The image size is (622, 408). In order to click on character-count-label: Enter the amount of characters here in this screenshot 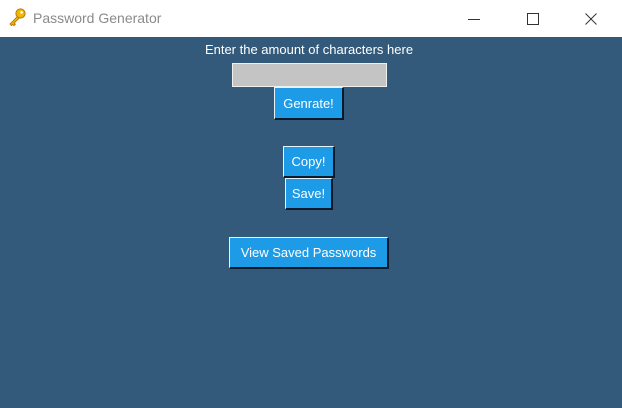, I will do `click(309, 49)`.